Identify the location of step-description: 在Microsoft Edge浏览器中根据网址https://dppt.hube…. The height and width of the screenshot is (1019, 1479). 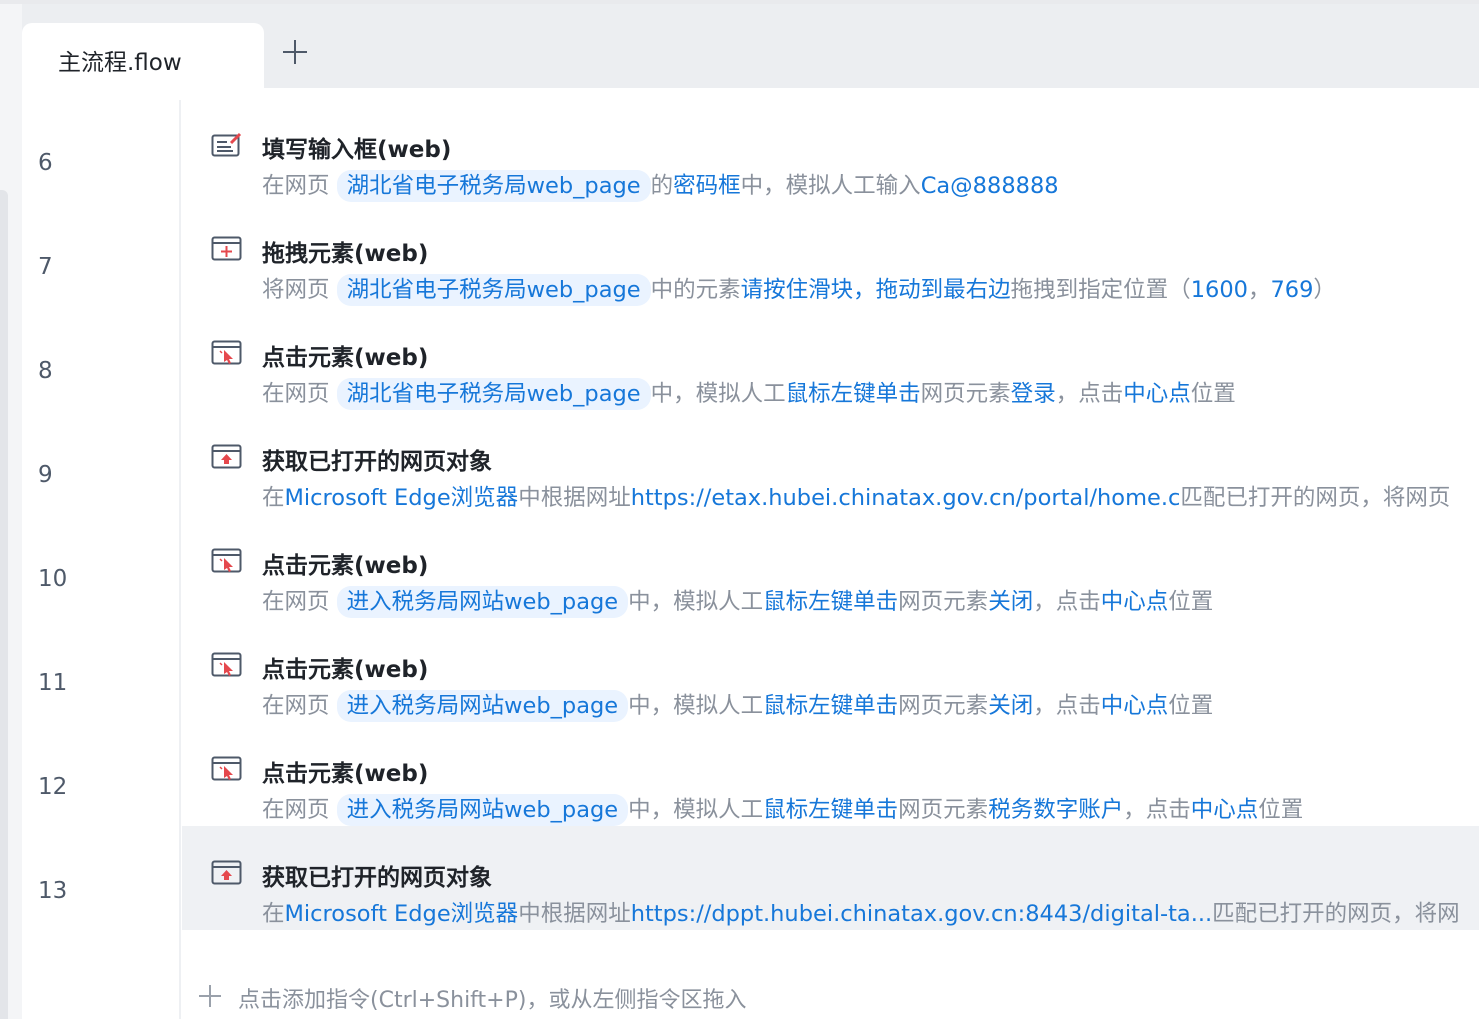
(861, 912).